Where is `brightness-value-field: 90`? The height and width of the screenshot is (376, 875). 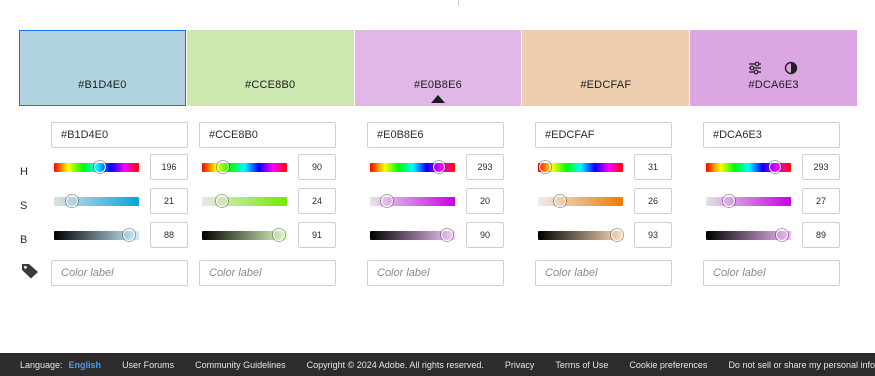
brightness-value-field: 90 is located at coordinates (485, 235).